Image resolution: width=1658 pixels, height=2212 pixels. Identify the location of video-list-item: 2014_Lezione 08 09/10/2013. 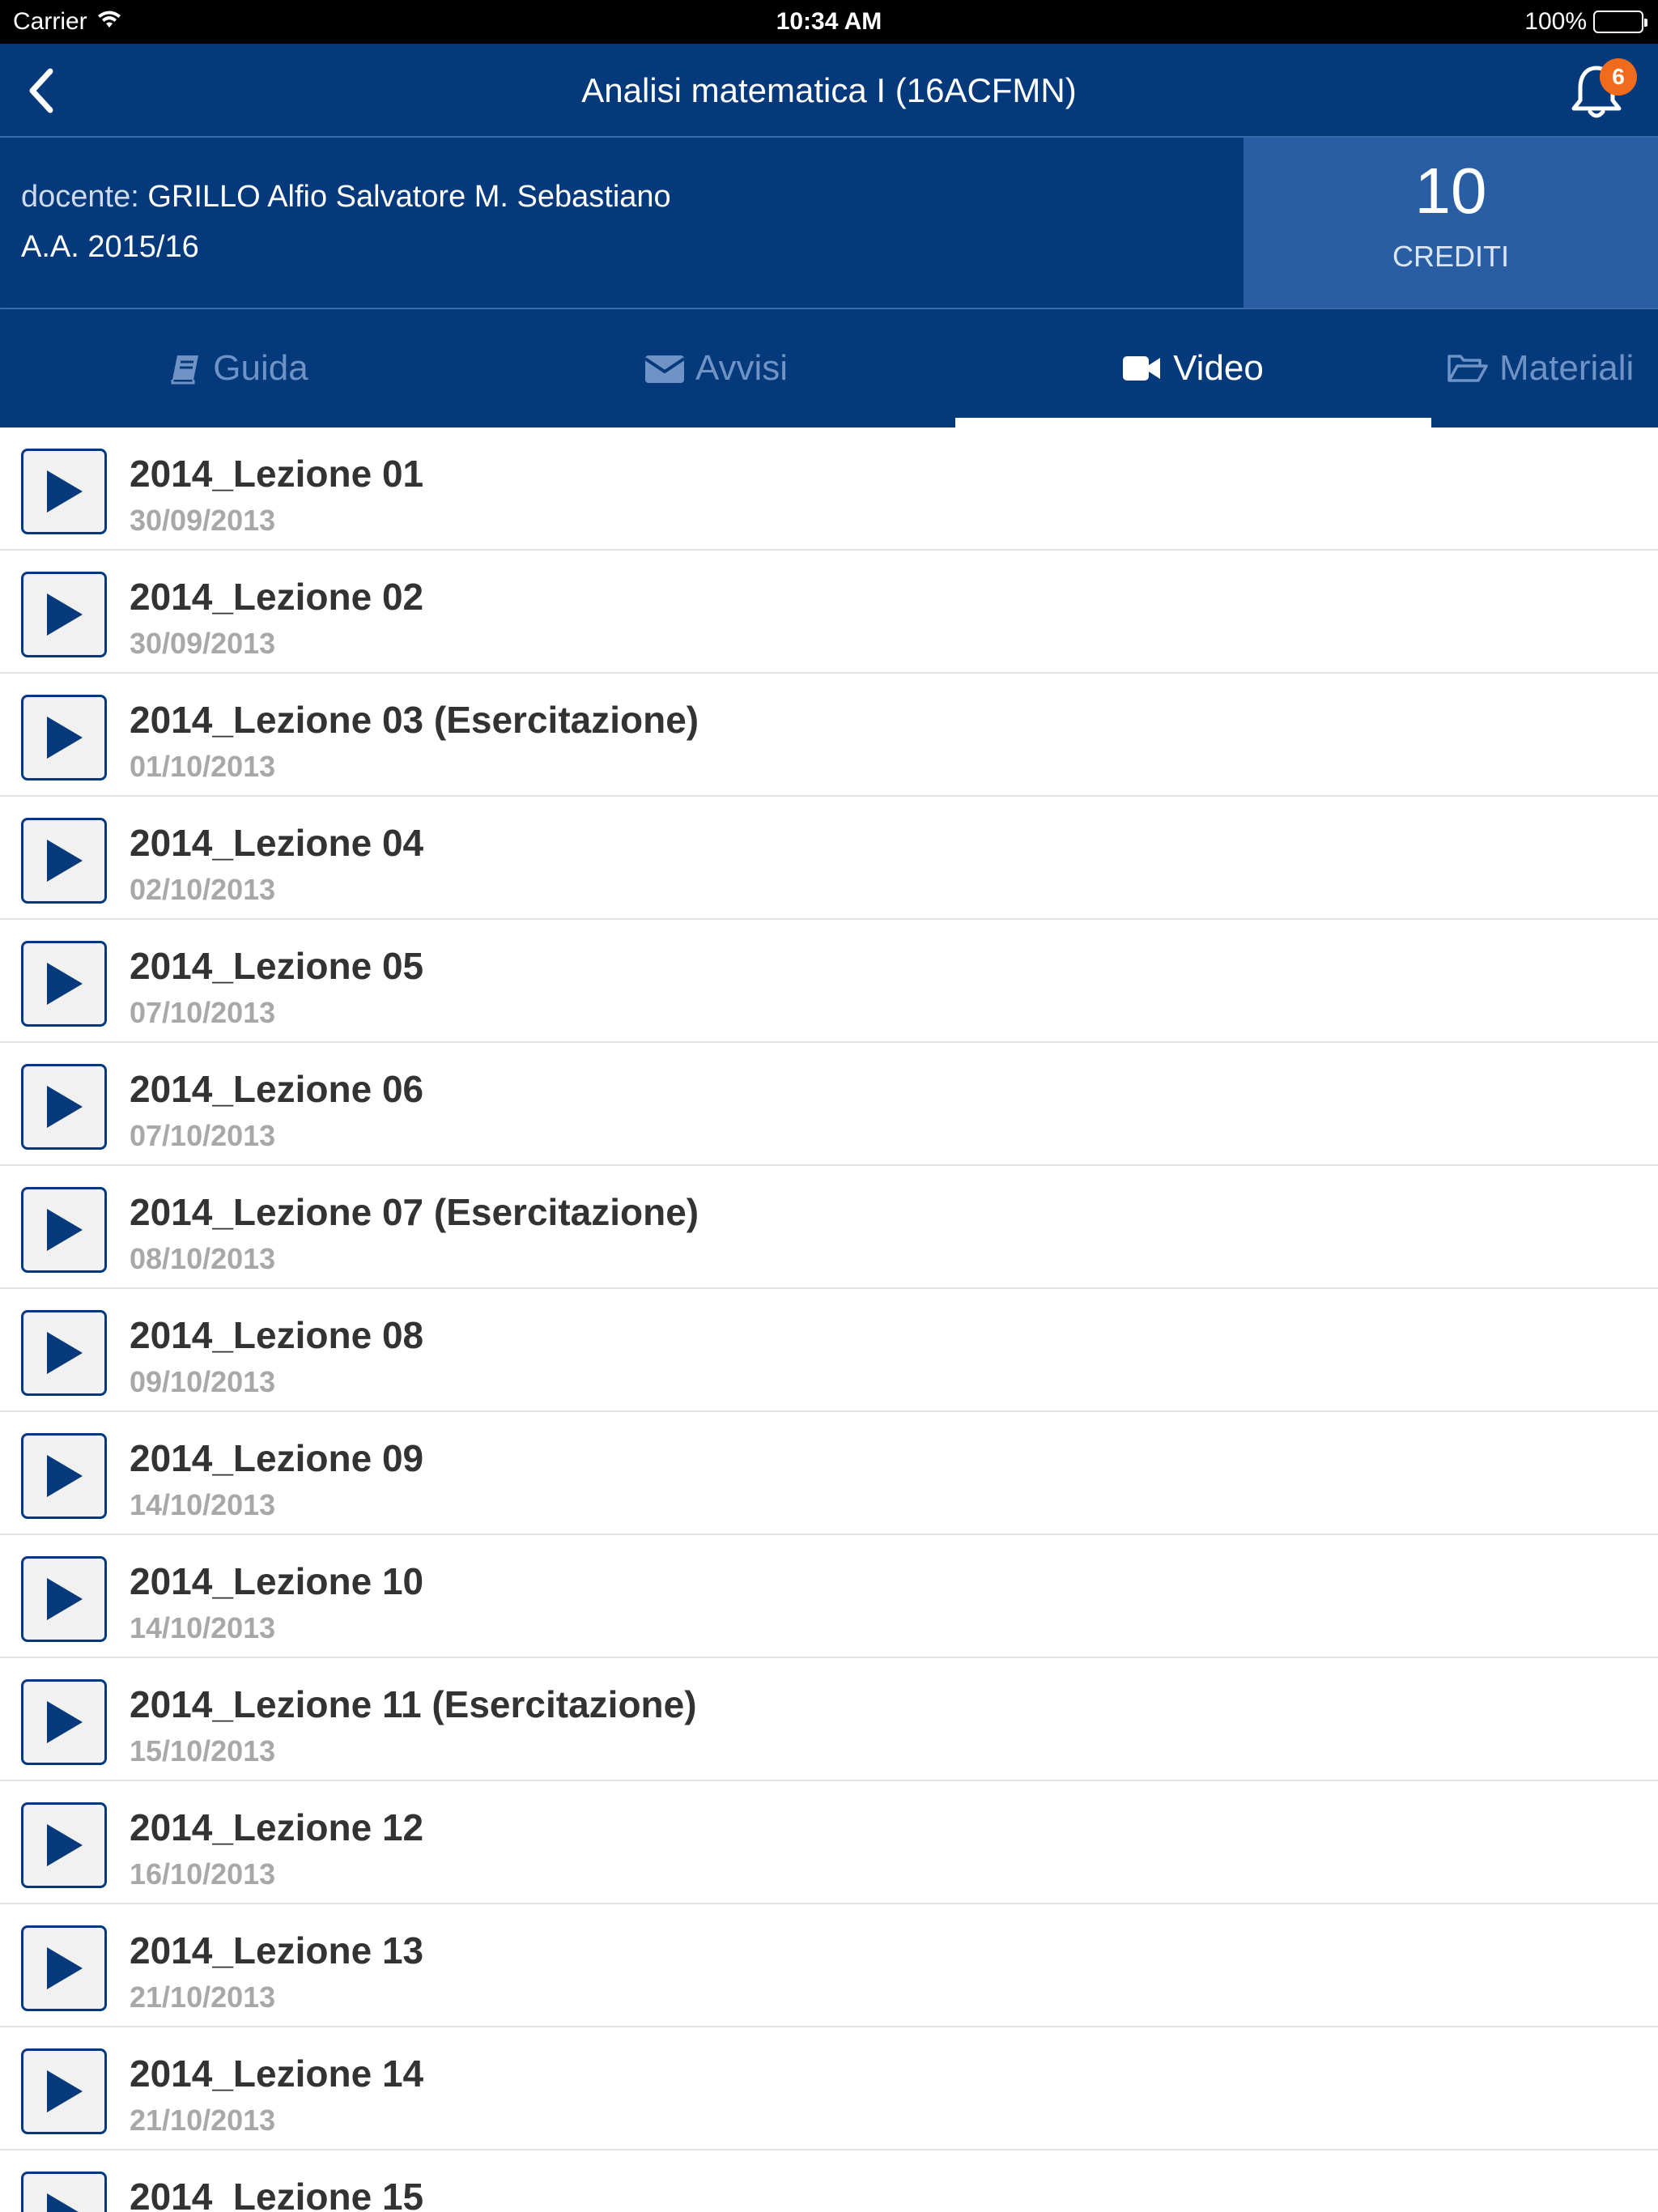
(829, 1351).